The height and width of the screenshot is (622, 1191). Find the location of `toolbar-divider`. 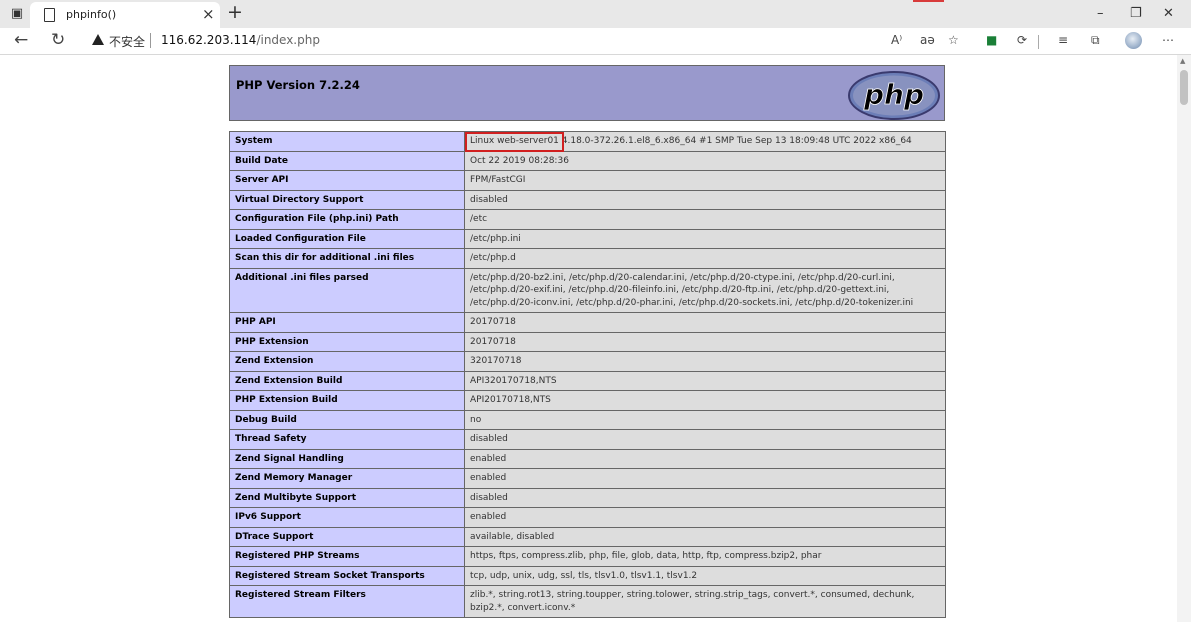

toolbar-divider is located at coordinates (1038, 42).